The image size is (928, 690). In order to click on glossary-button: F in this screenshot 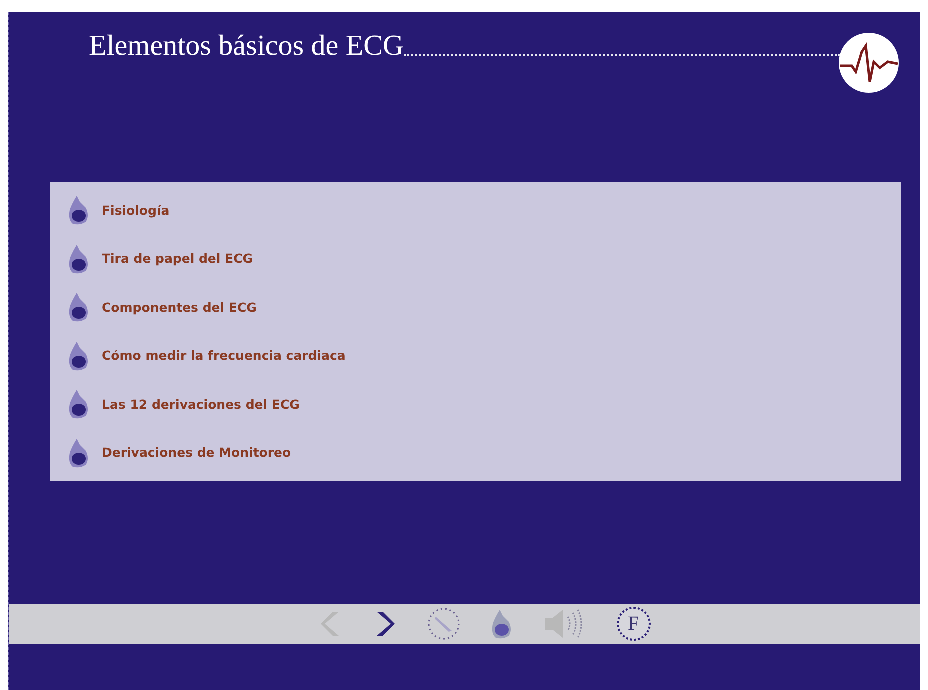, I will do `click(633, 624)`.